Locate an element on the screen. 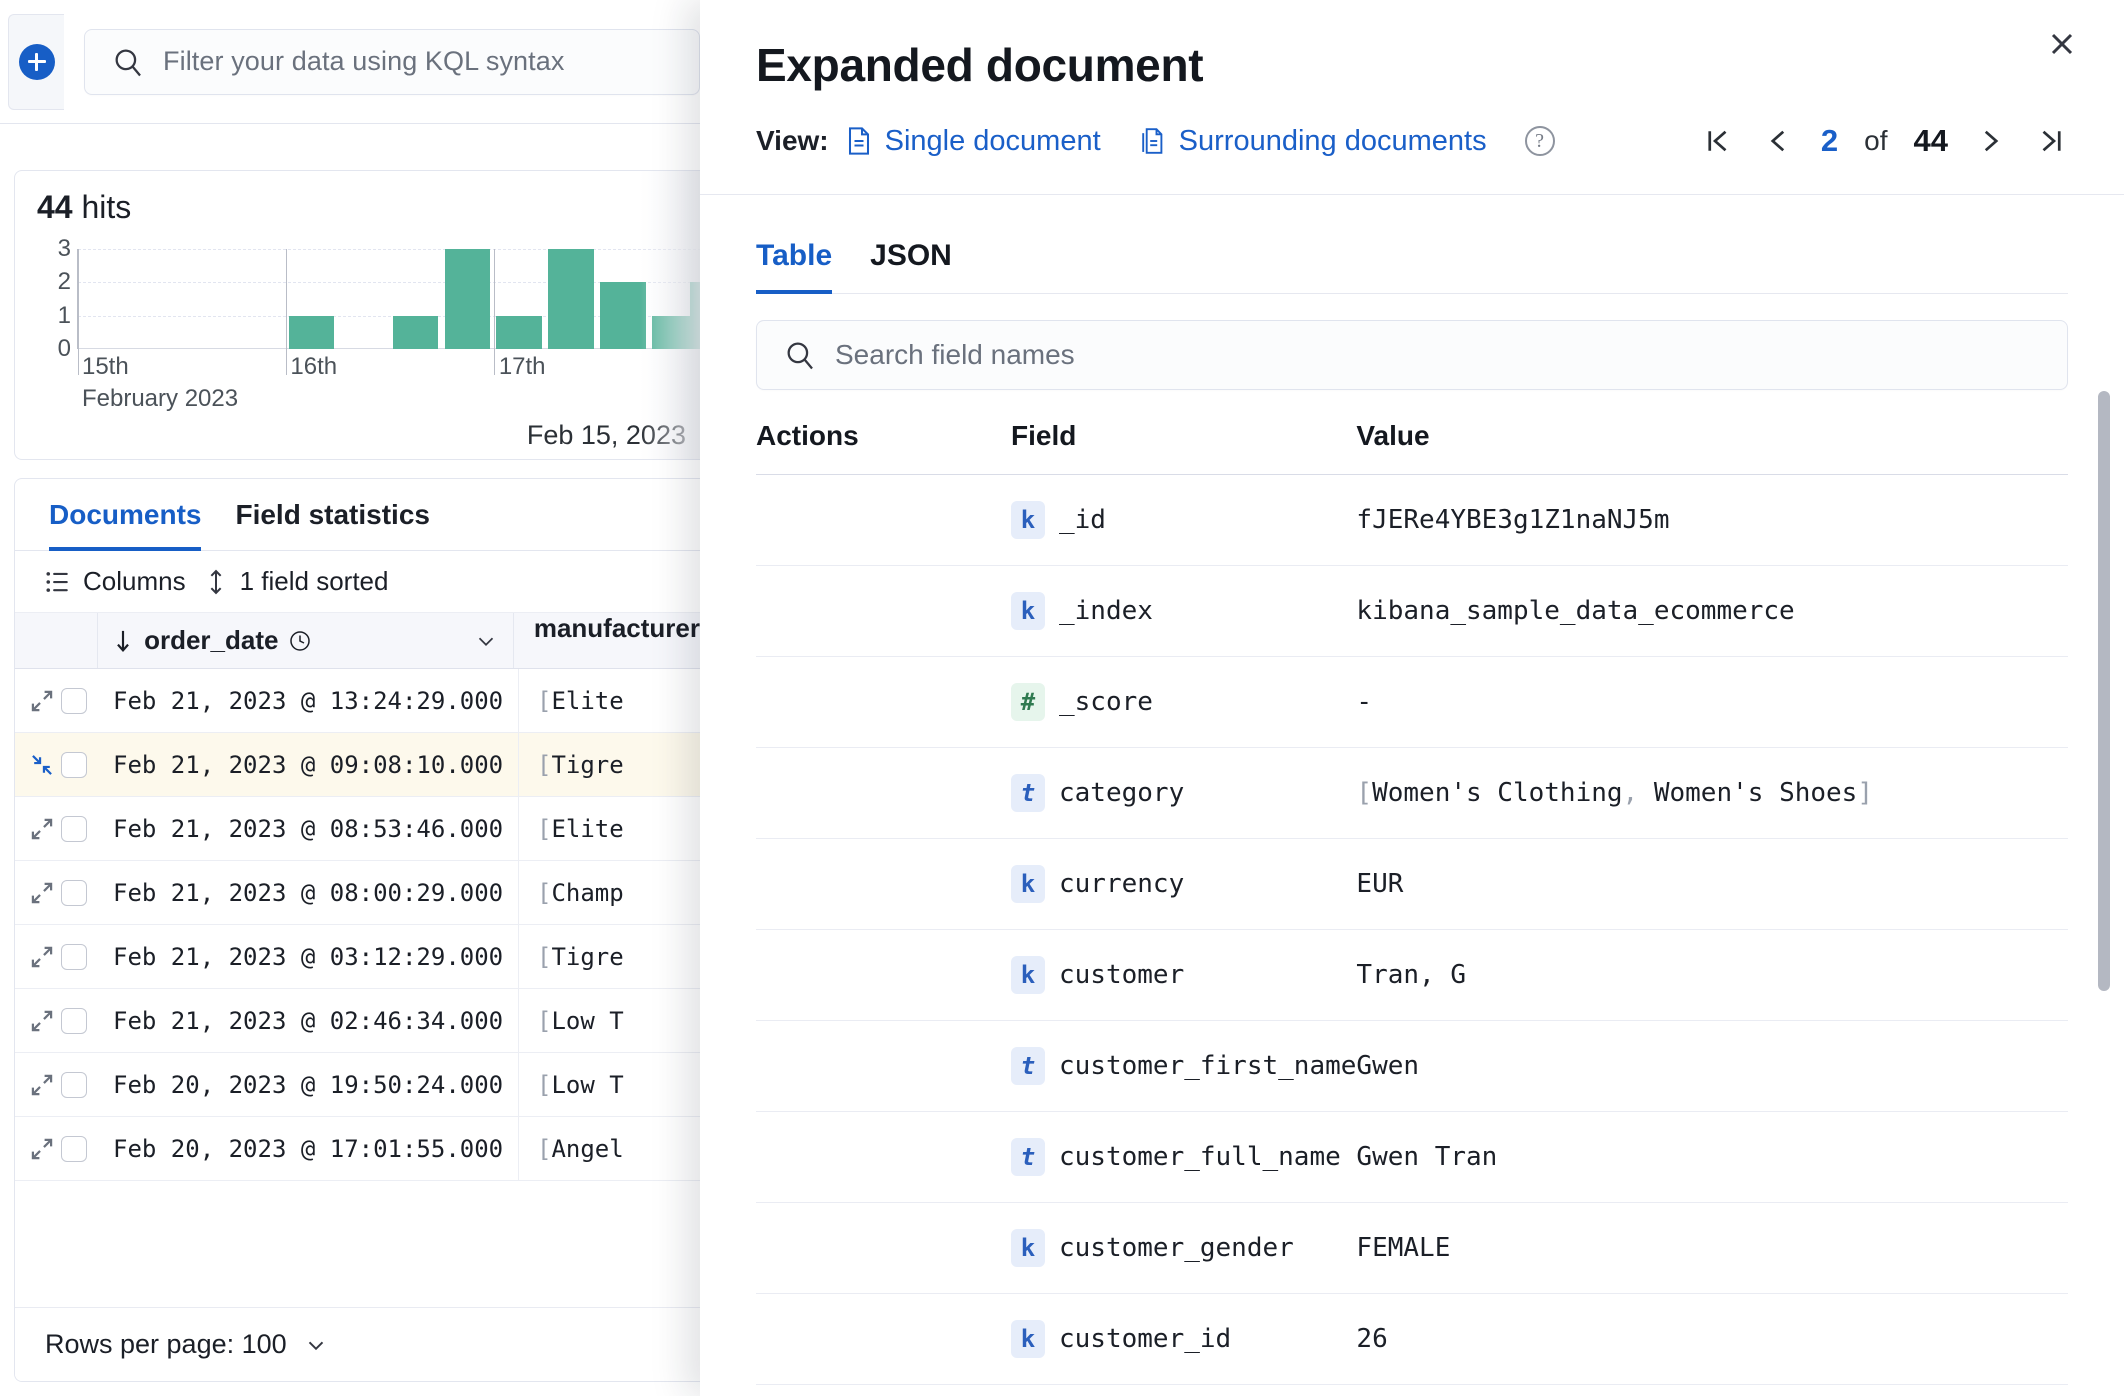 This screenshot has height=1396, width=2124. x-tick-label: 15th February 2023 is located at coordinates (160, 382).